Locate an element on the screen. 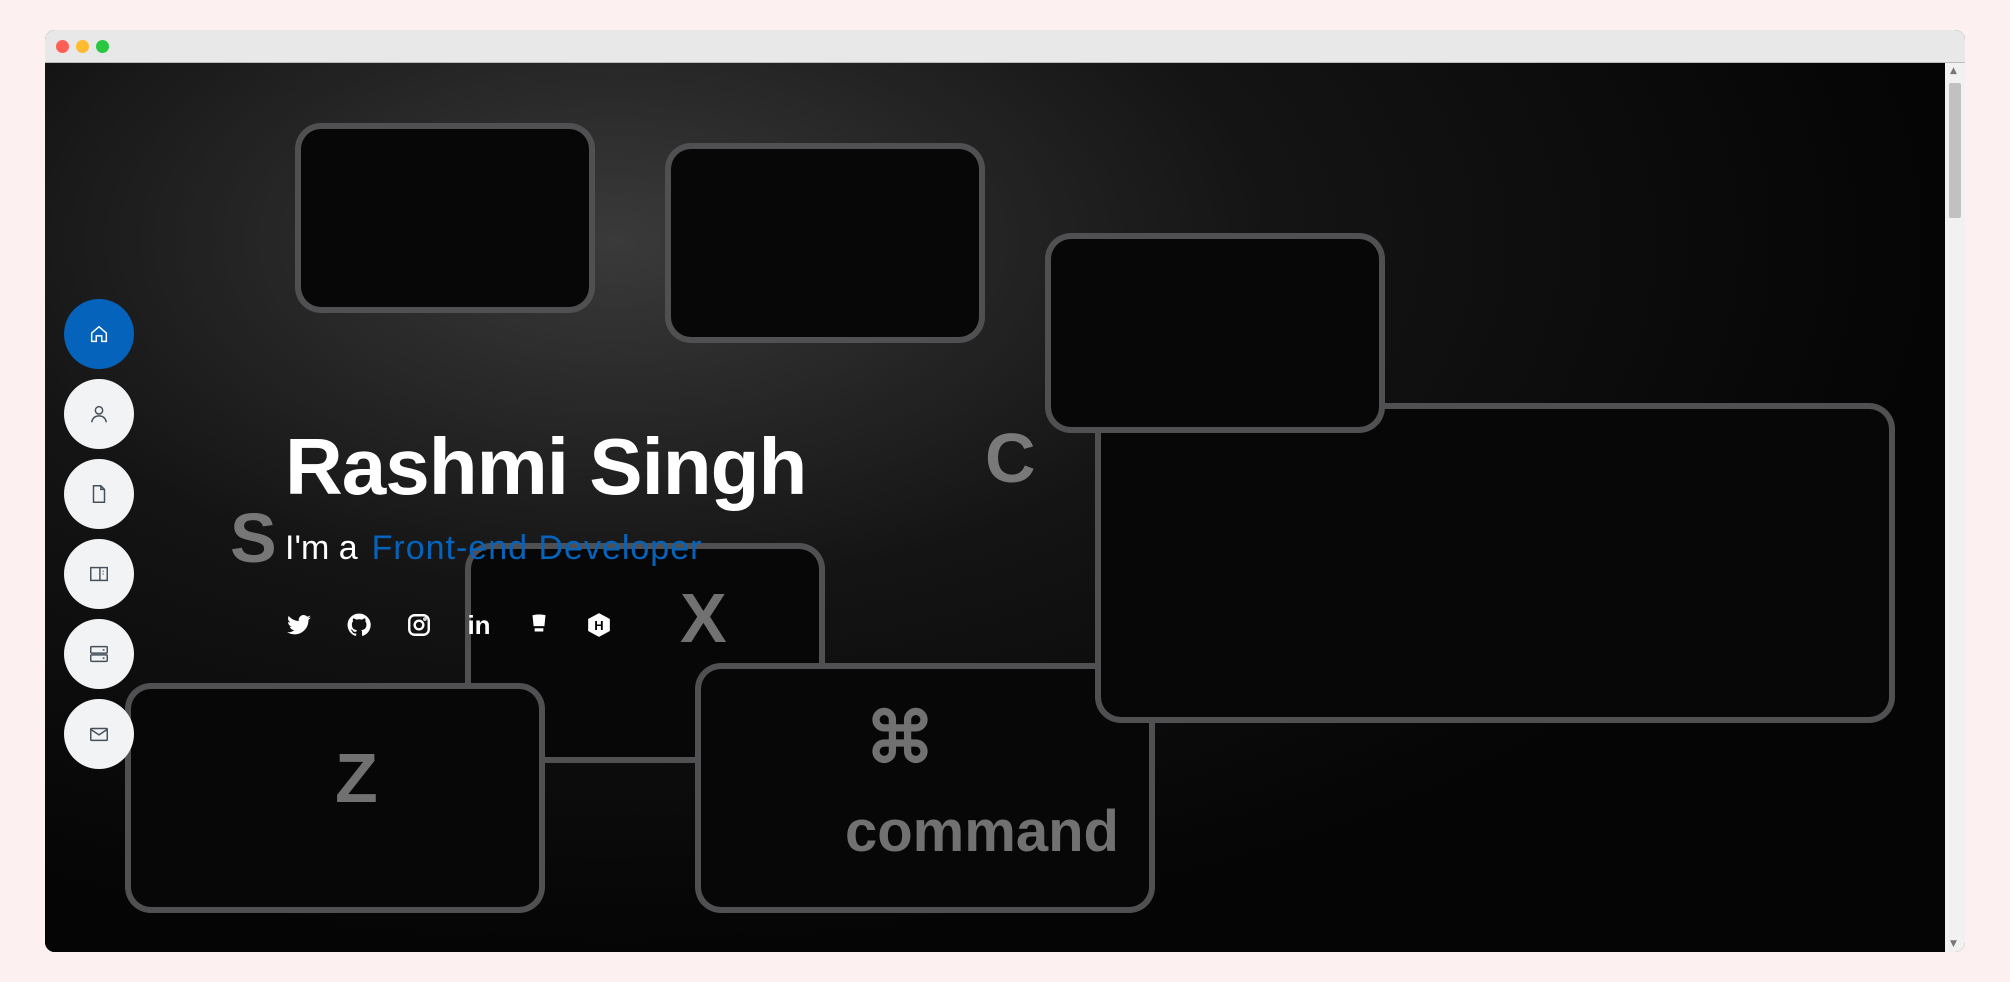 The height and width of the screenshot is (982, 2010). github-icon is located at coordinates (359, 624).